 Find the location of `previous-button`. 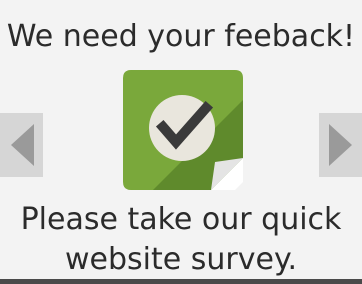

previous-button is located at coordinates (21, 145).